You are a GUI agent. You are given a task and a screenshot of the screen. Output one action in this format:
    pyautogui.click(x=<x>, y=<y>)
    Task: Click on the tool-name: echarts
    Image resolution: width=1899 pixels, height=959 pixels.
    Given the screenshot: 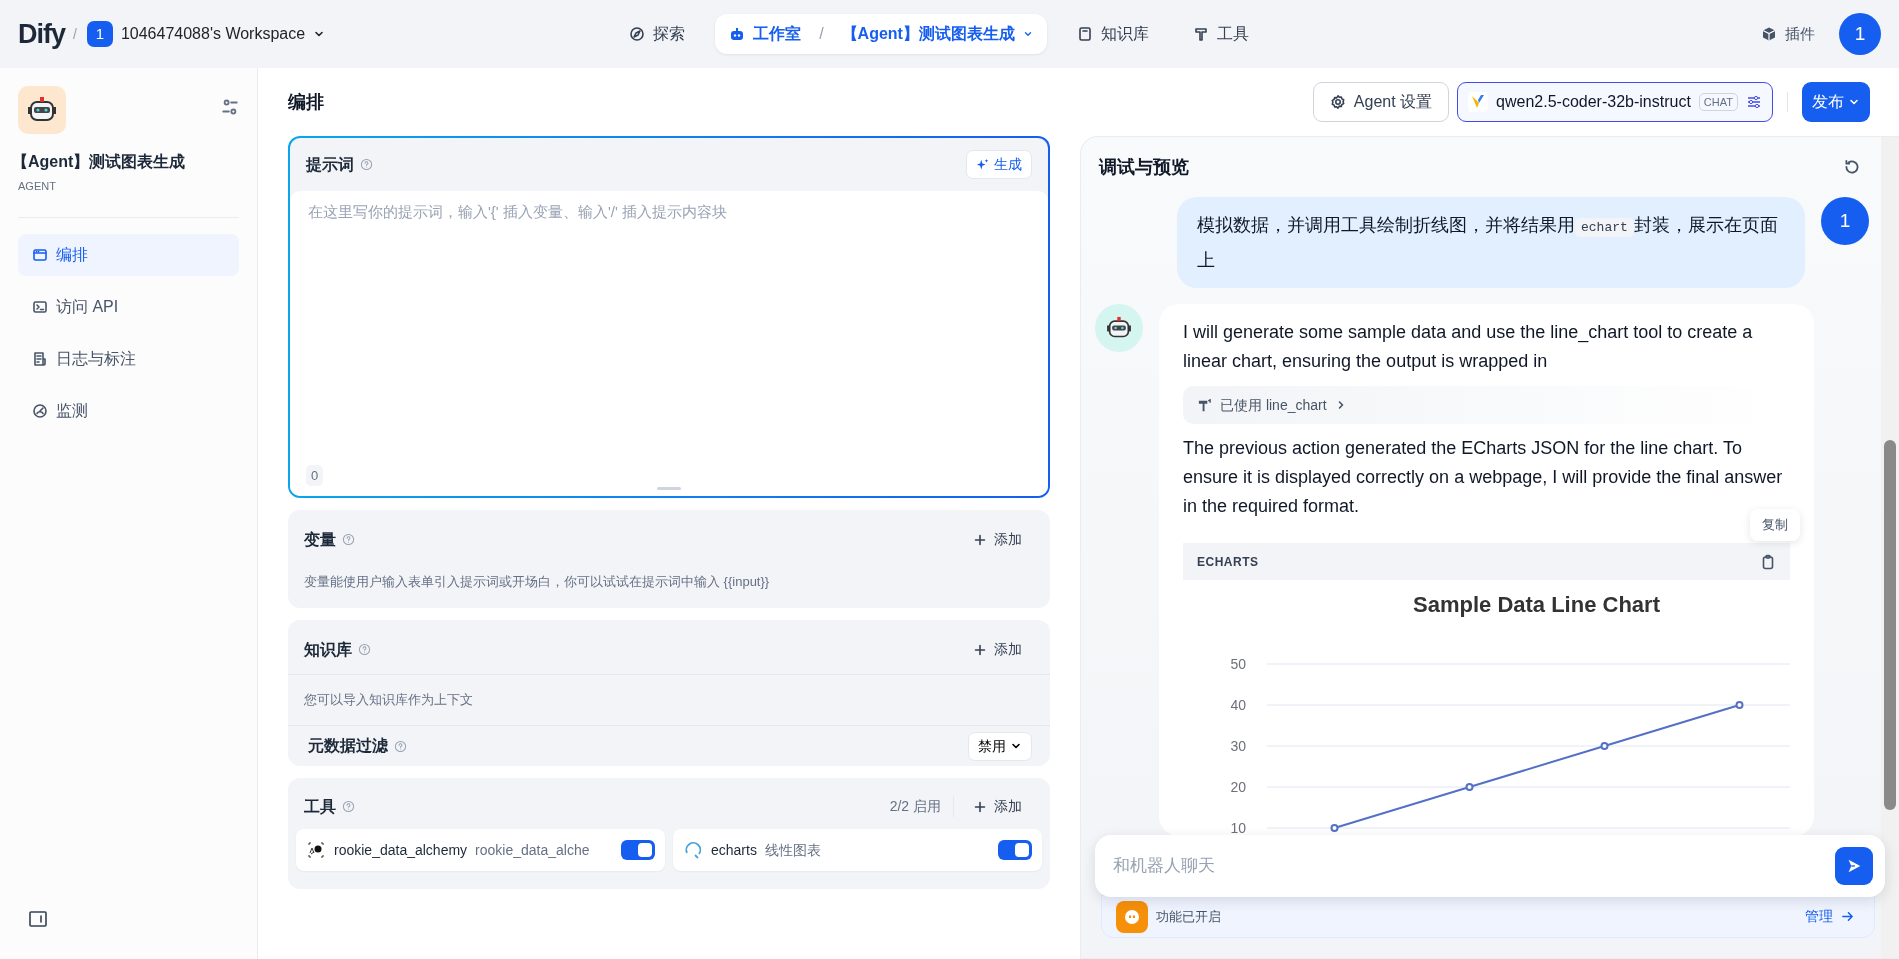 What is the action you would take?
    pyautogui.click(x=734, y=850)
    